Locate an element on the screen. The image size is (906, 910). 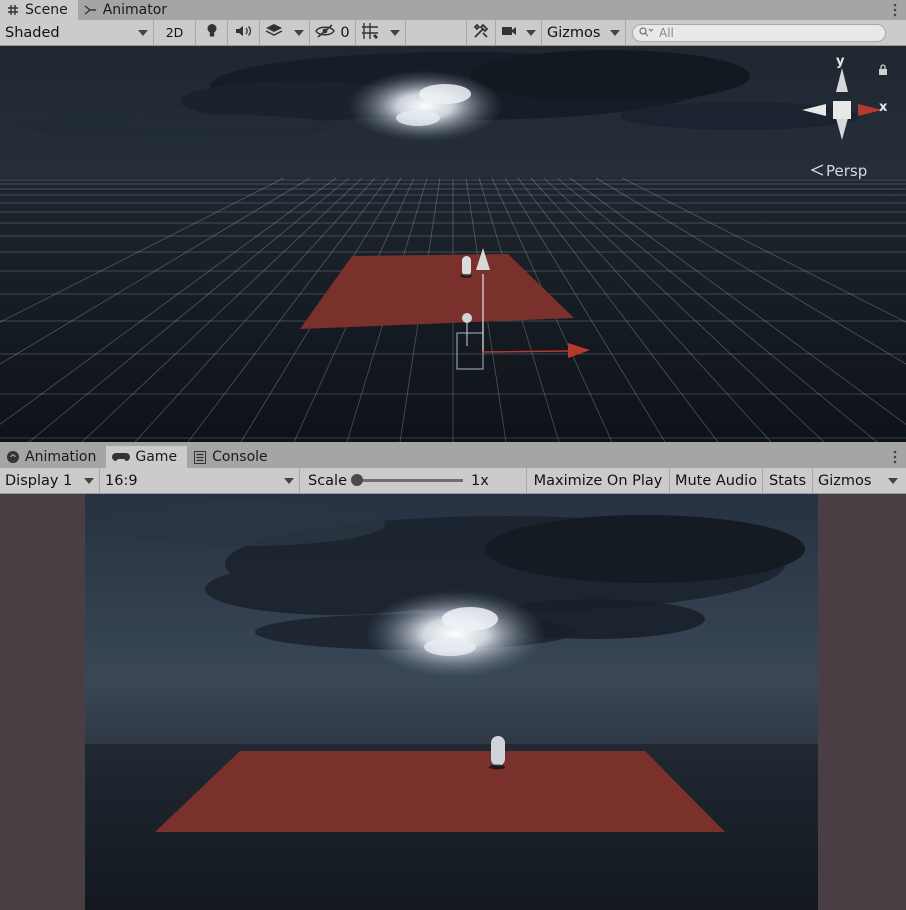
camera-icon is located at coordinates (509, 33).